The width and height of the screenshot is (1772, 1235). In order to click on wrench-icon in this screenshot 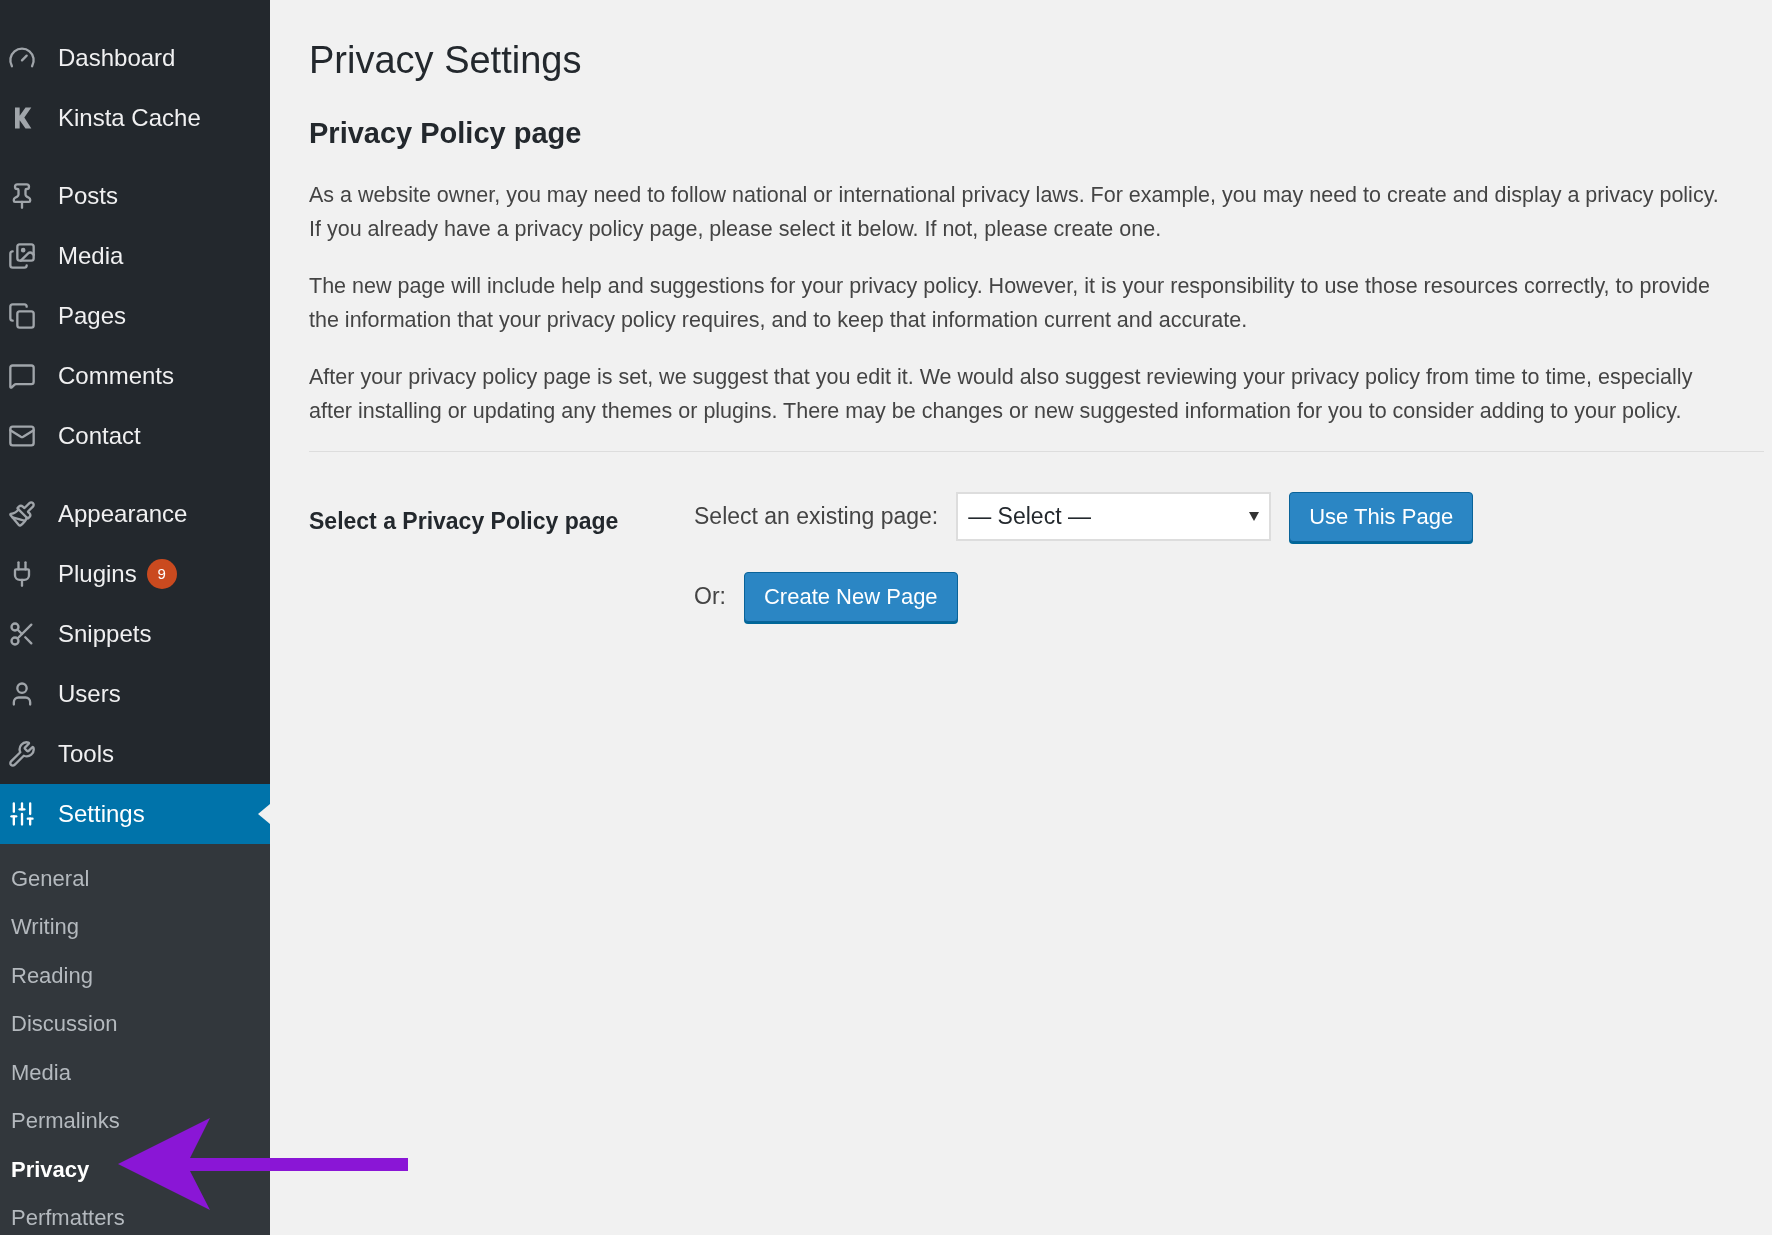, I will do `click(22, 754)`.